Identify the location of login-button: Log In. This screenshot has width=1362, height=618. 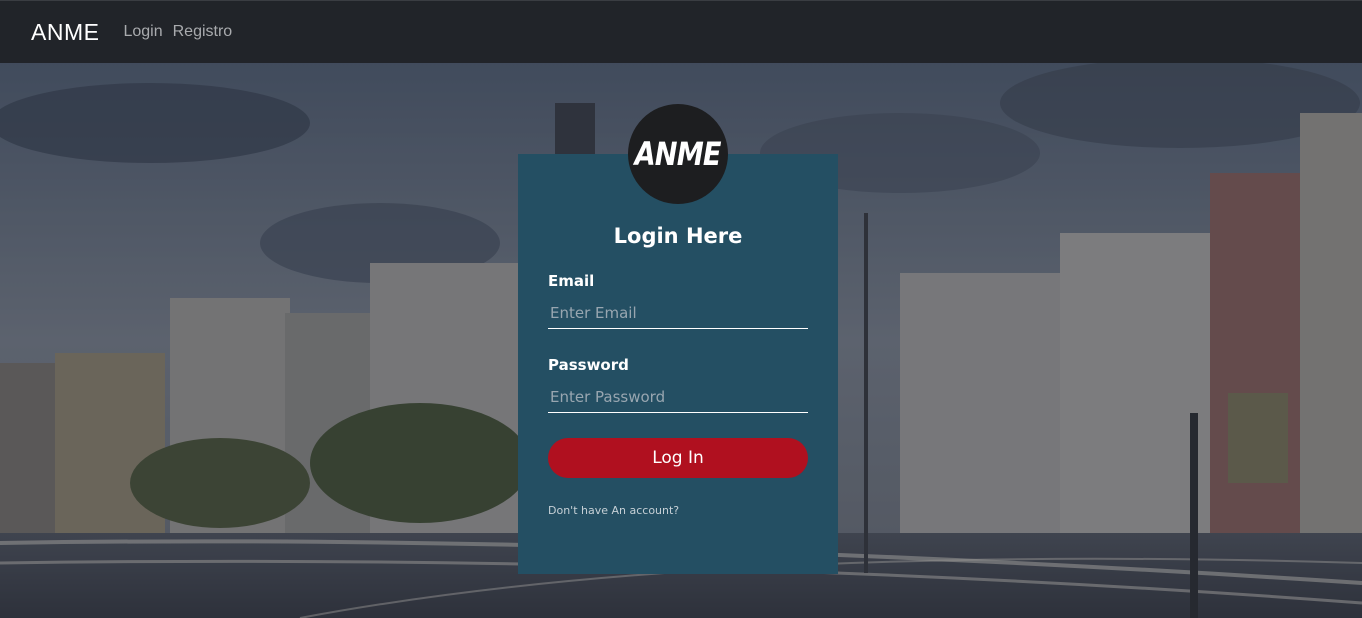
(678, 458).